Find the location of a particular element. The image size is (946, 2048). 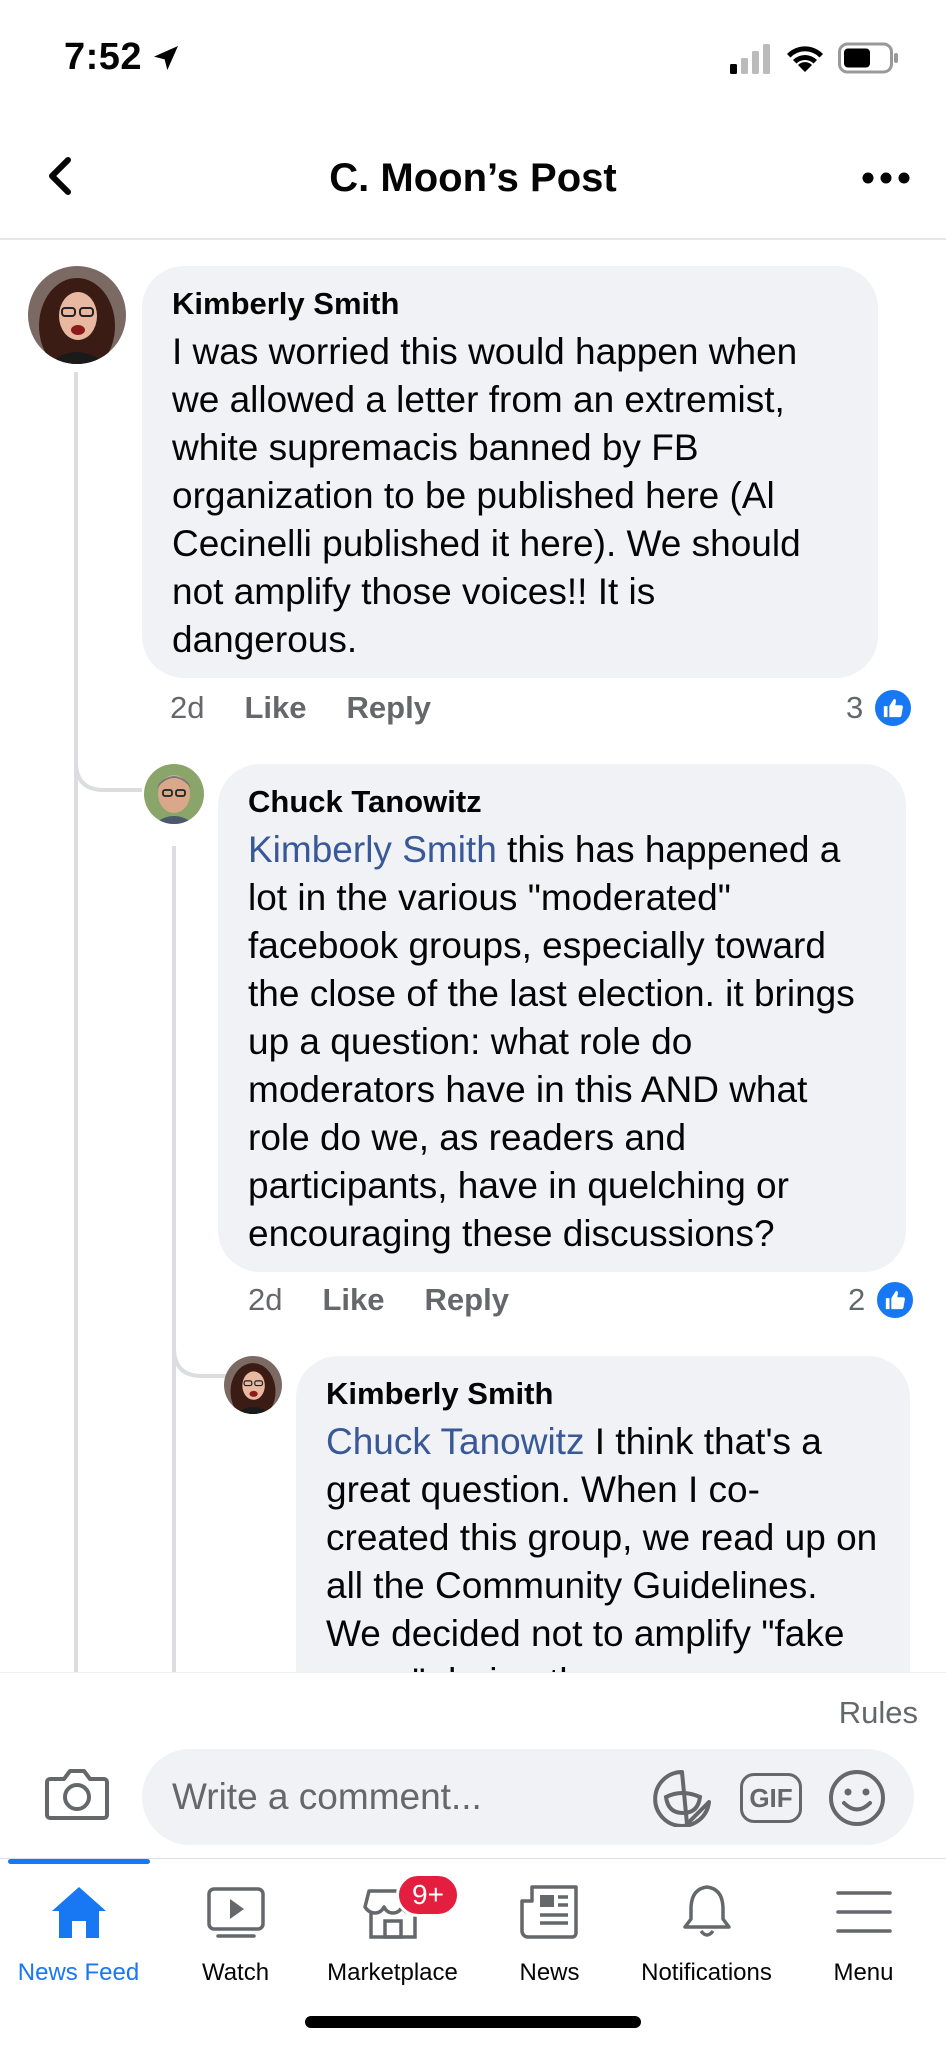

menu-icon is located at coordinates (863, 1912).